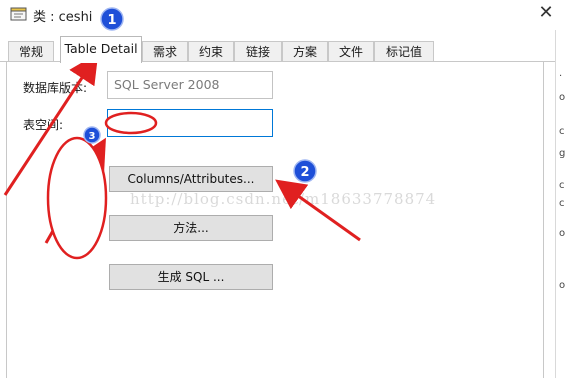 The width and height of the screenshot is (569, 378). Describe the element at coordinates (562, 153) in the screenshot. I see `background-char: g` at that location.